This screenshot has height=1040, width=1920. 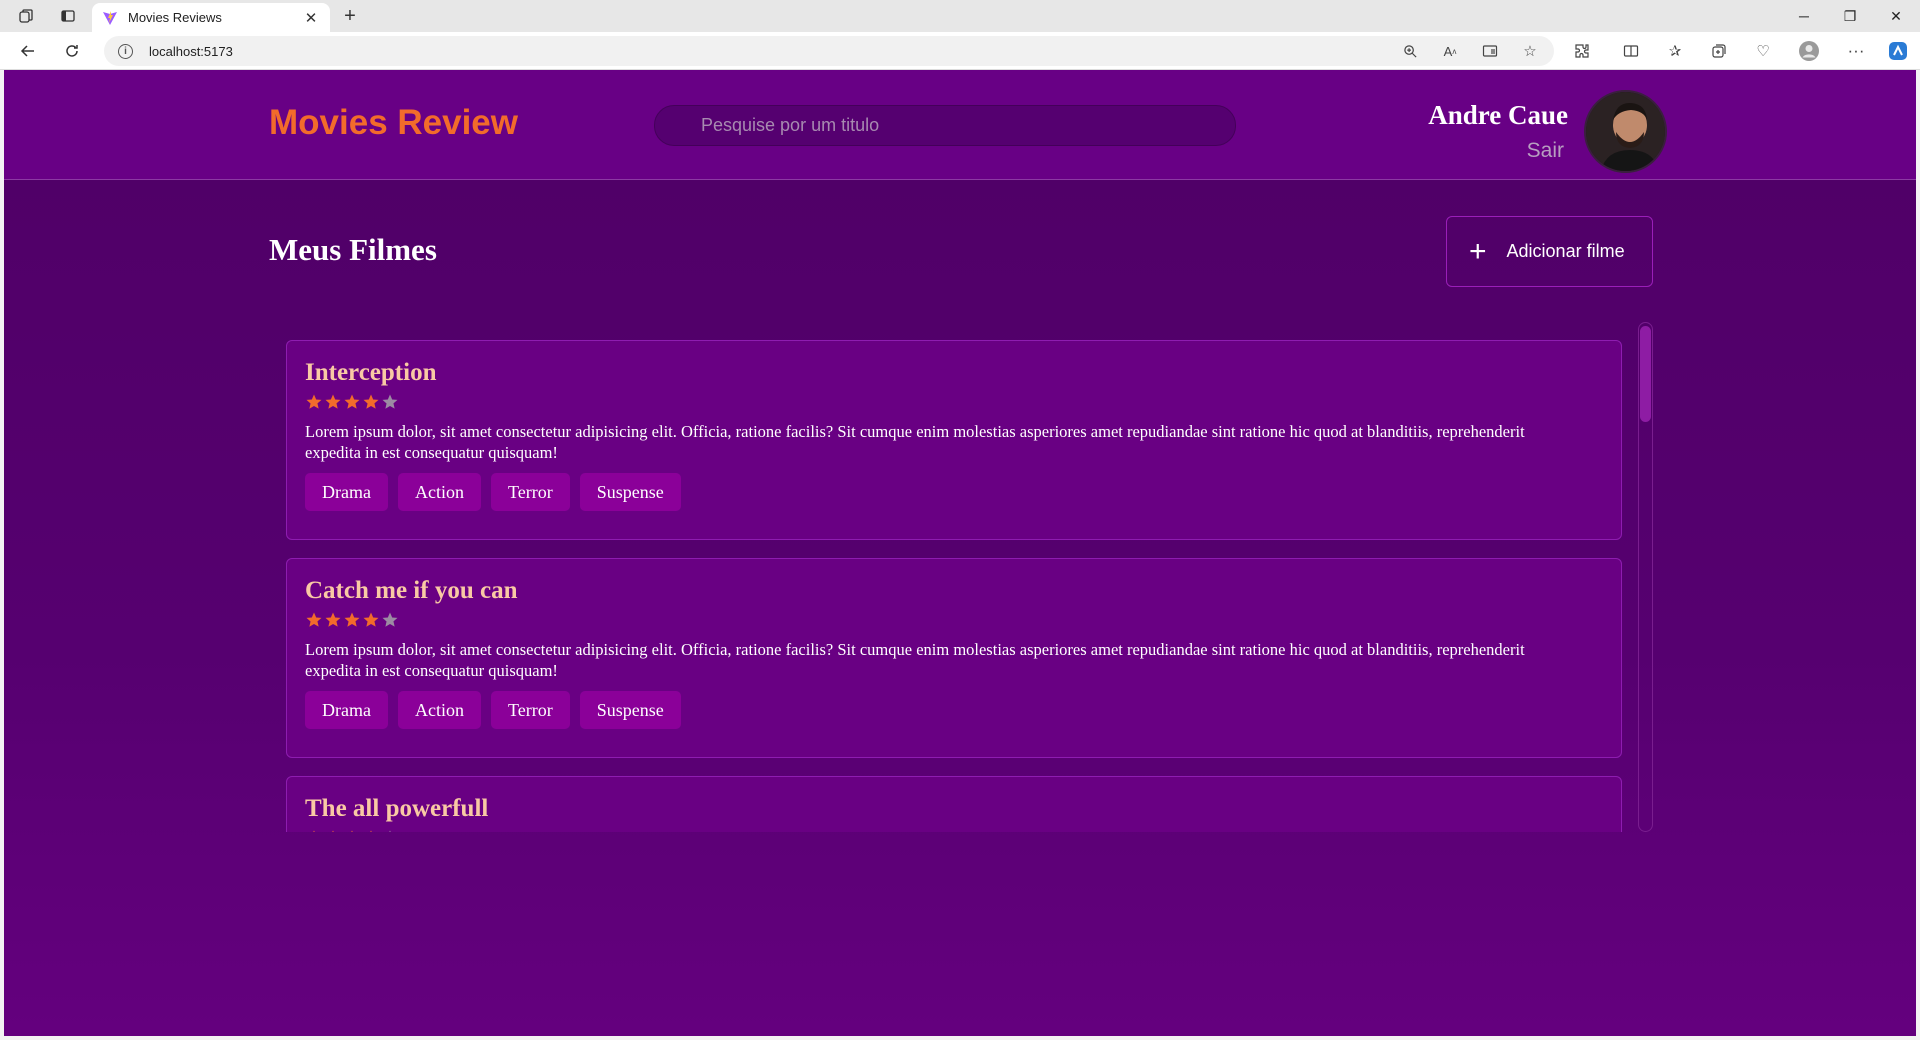 I want to click on movie-title: Catch me if you can, so click(x=411, y=590).